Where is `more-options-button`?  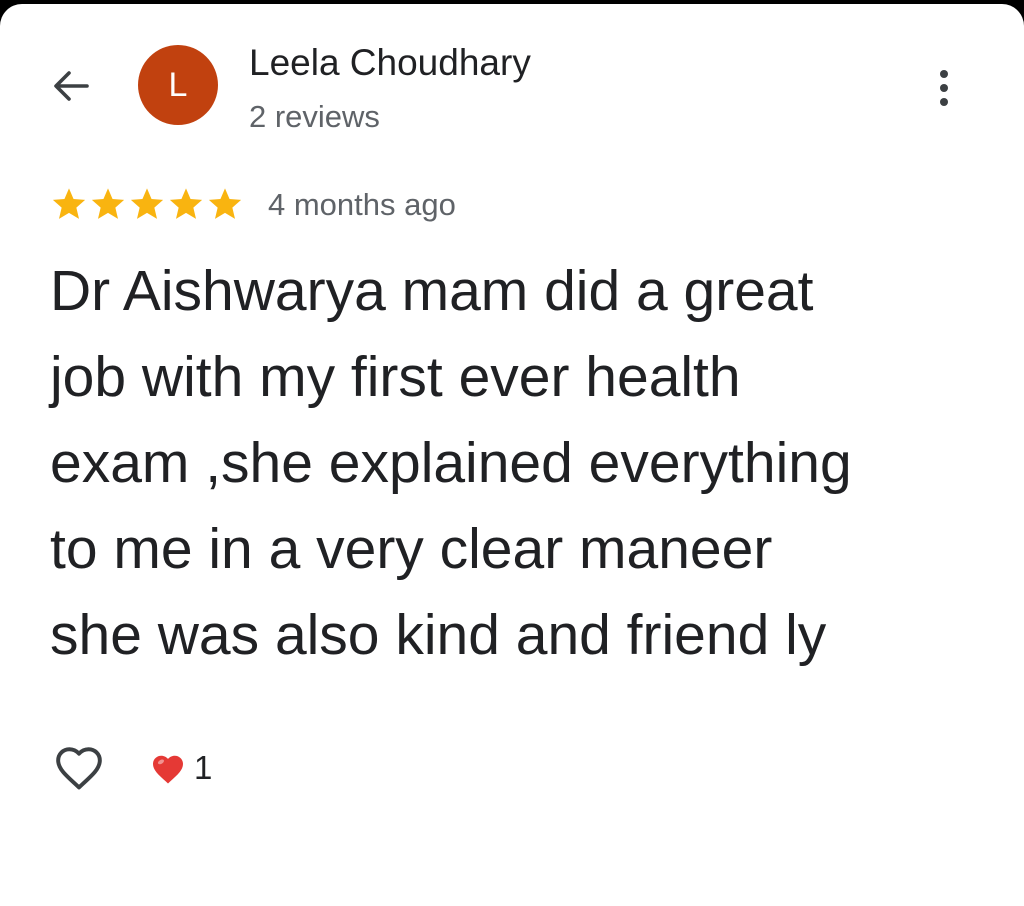
more-options-button is located at coordinates (944, 88).